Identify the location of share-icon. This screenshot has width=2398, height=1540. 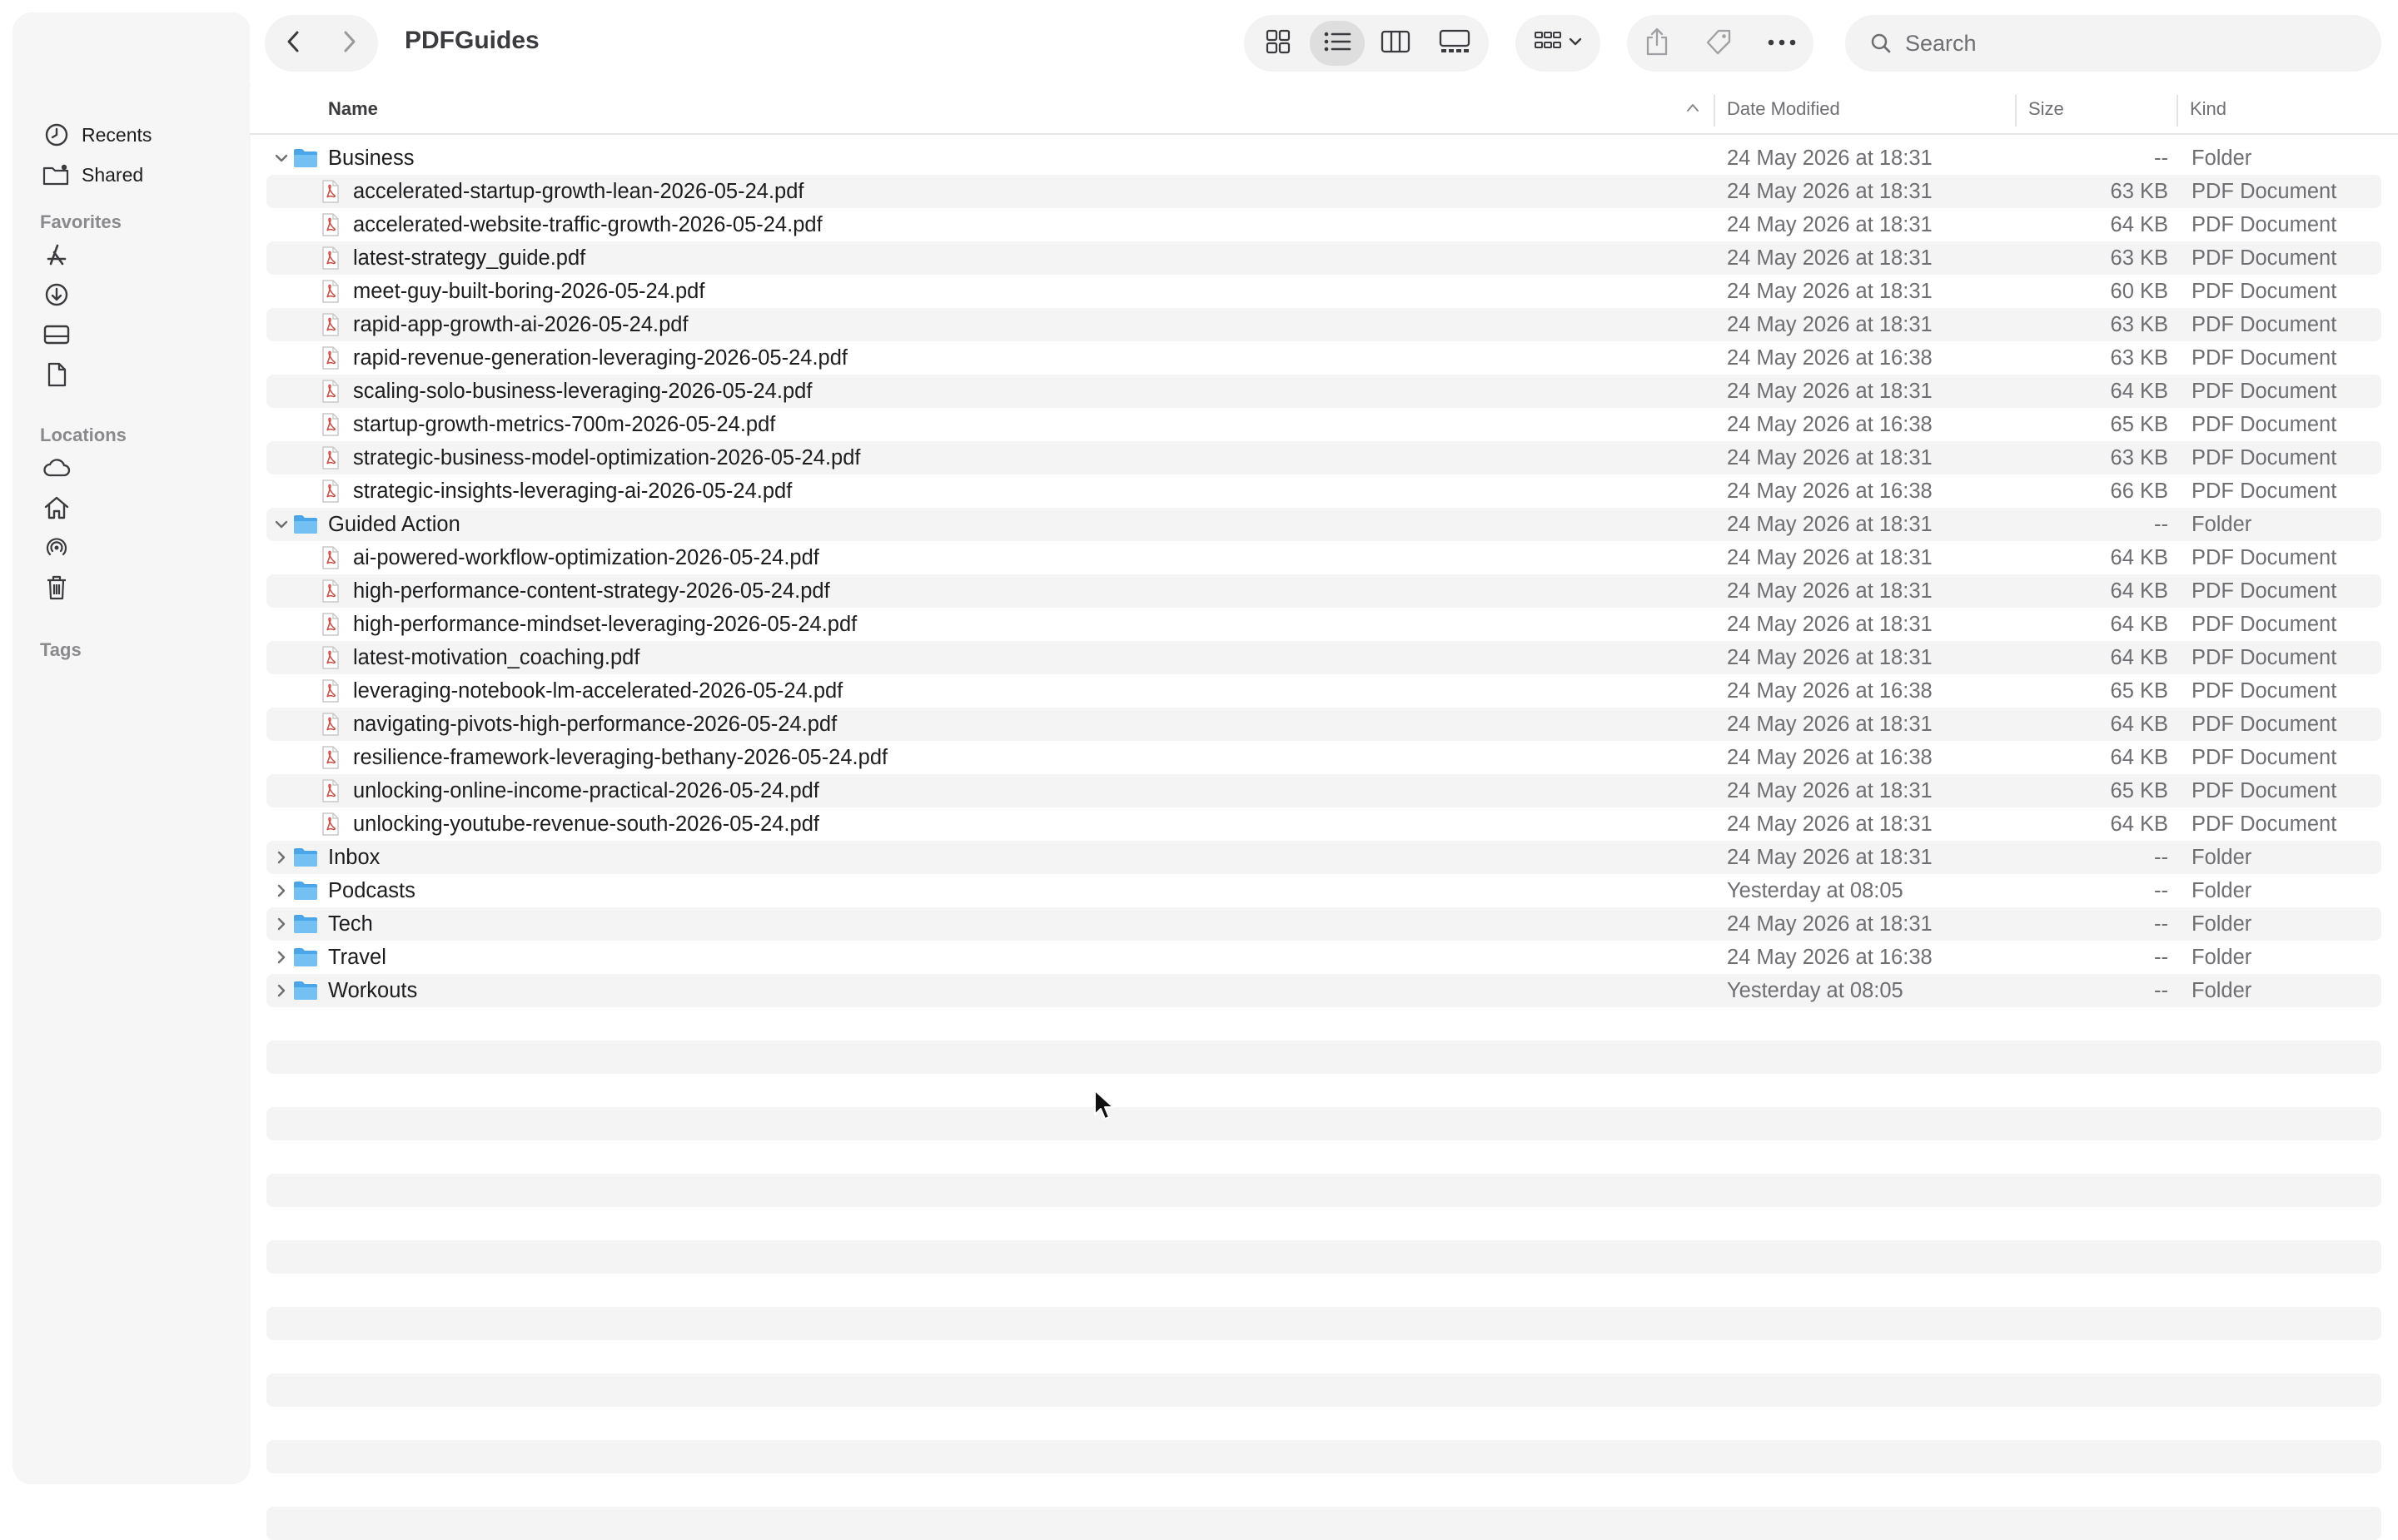
(1656, 44).